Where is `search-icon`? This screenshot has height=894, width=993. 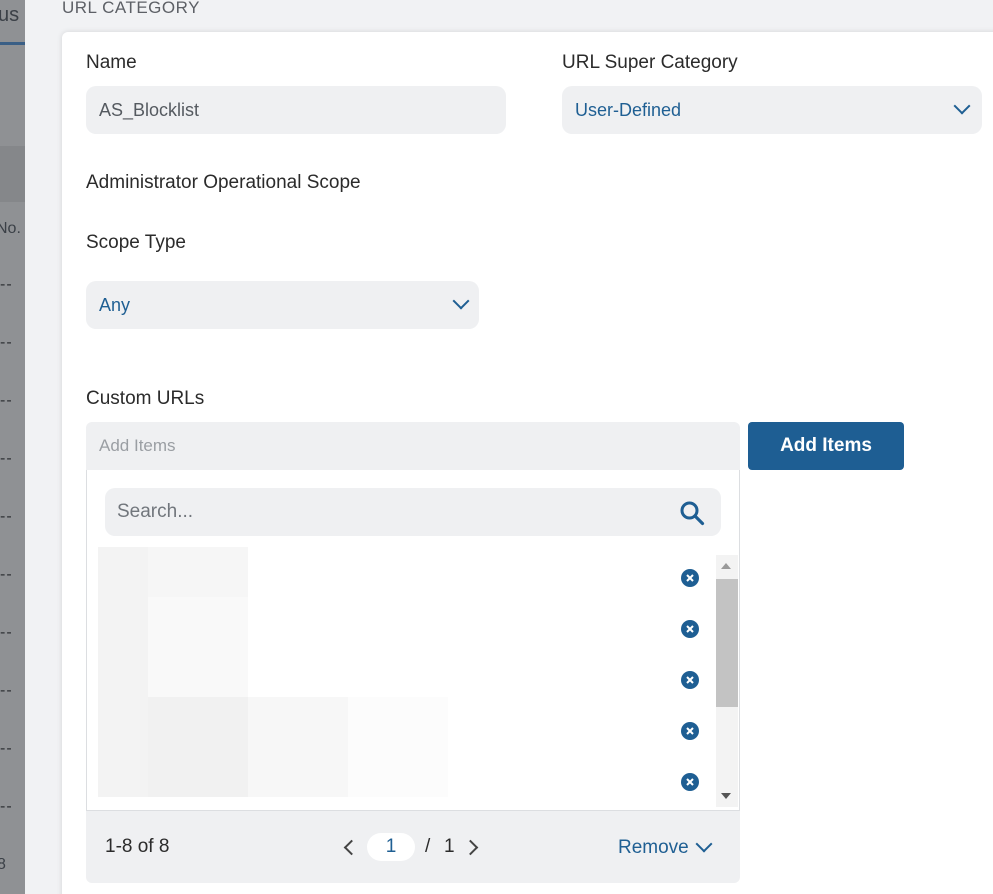 search-icon is located at coordinates (692, 513).